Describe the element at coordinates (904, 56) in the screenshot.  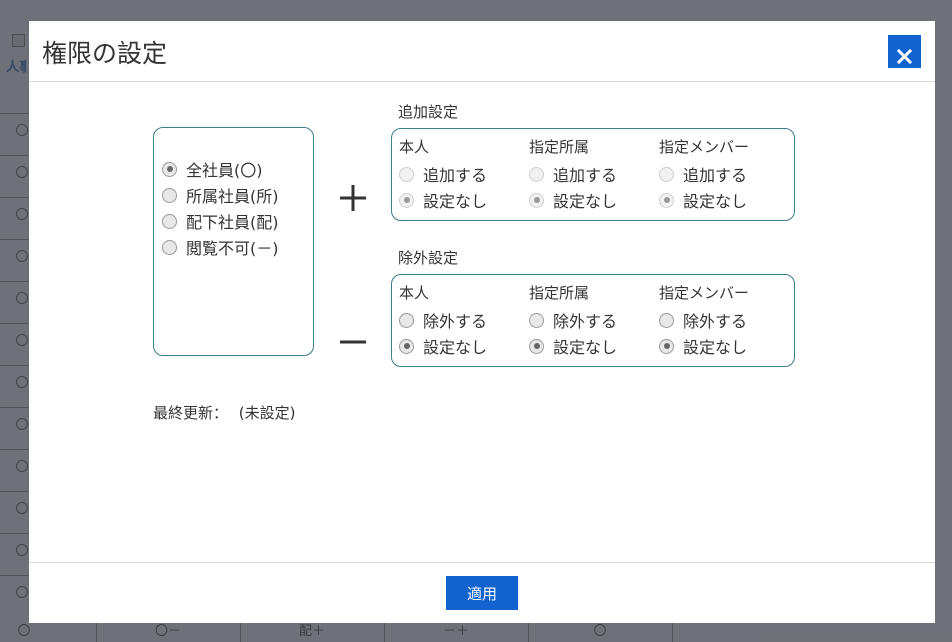
I see `close-icon` at that location.